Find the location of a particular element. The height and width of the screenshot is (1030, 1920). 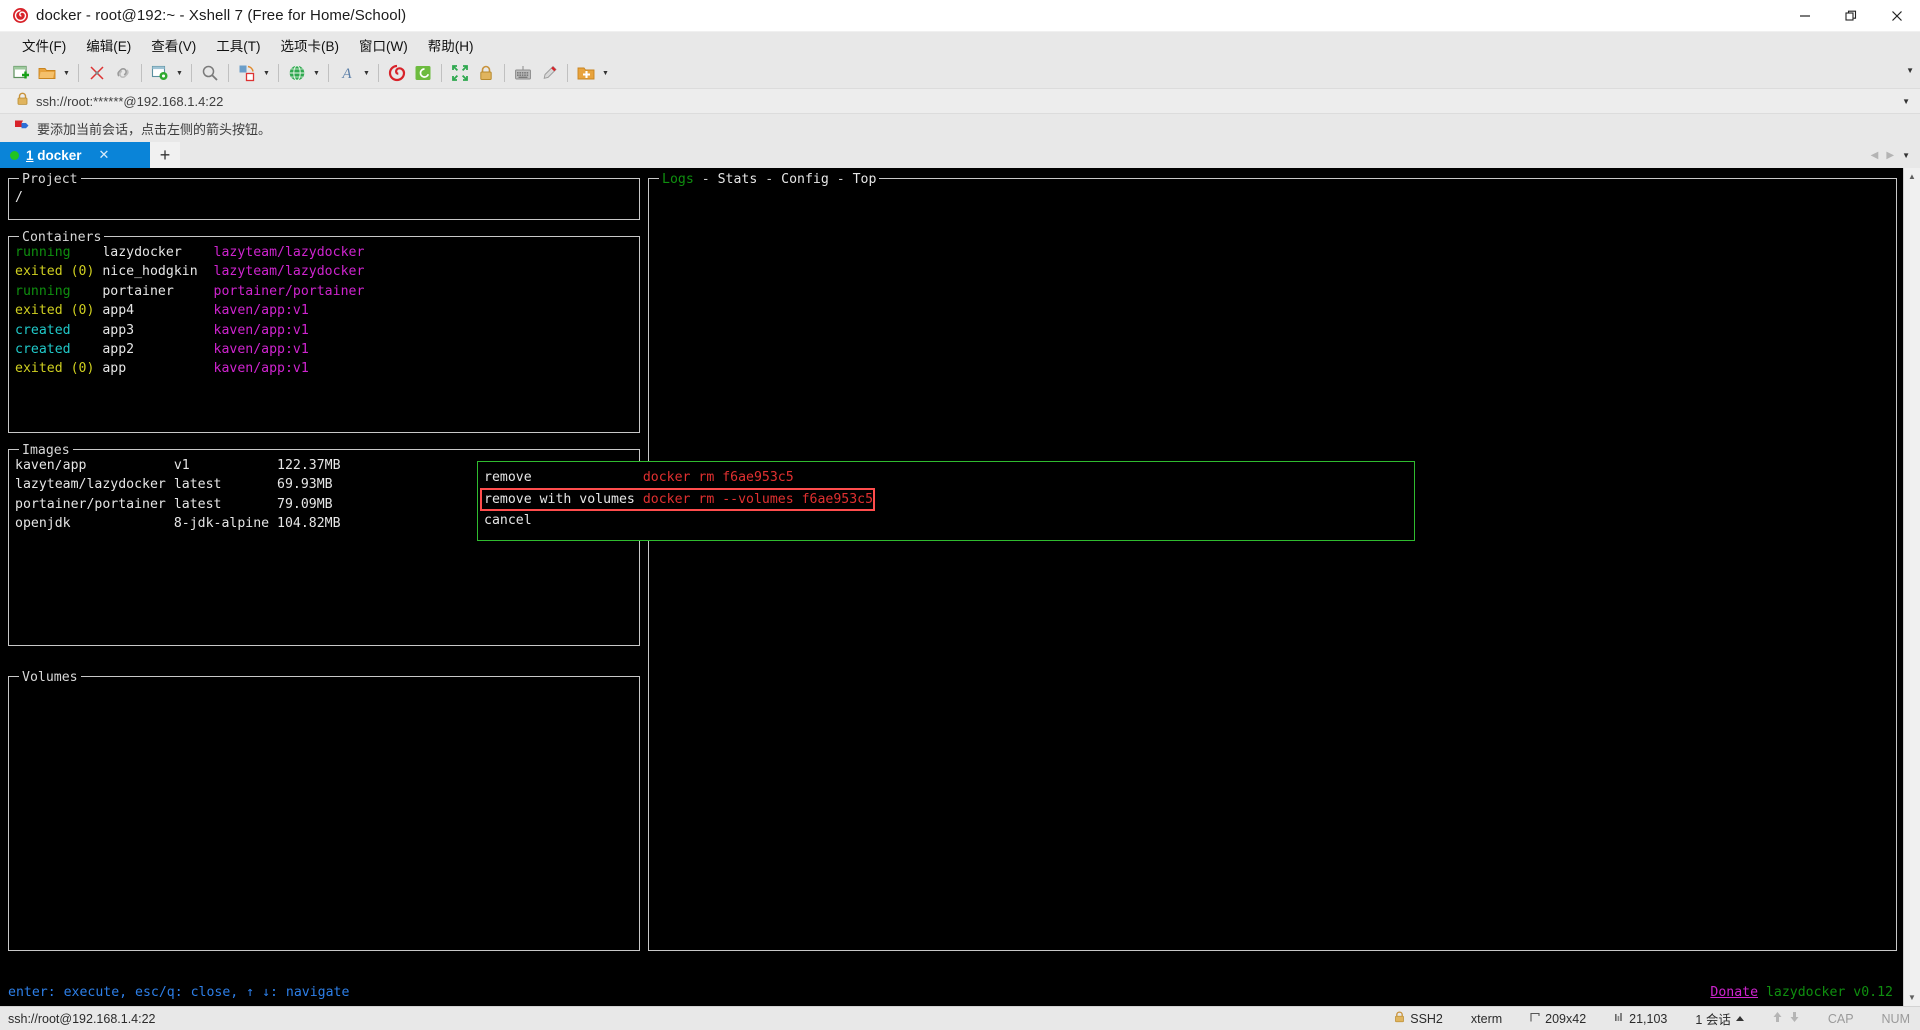

container-row: created app2 kaven/app:v1 is located at coordinates (327, 349).